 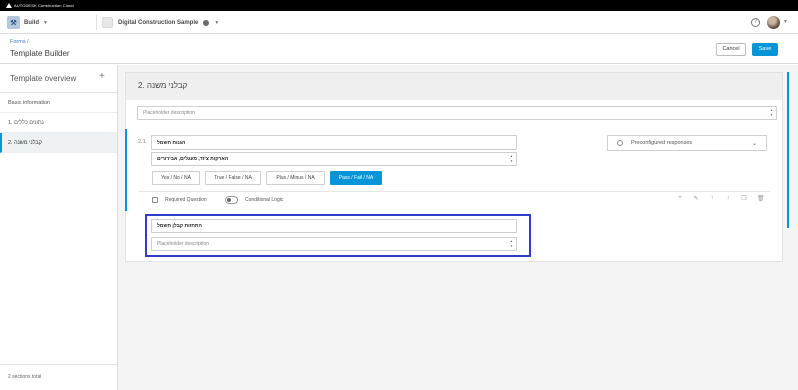 What do you see at coordinates (755, 22) in the screenshot?
I see `help-icon: ?` at bounding box center [755, 22].